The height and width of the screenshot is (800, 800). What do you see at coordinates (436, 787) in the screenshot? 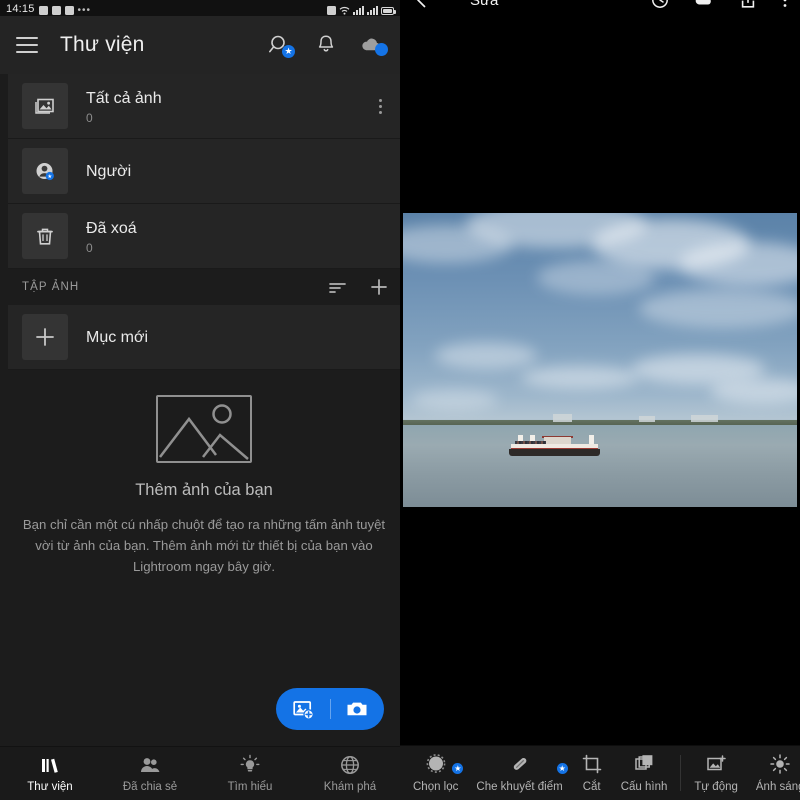
I see `tool-label: Chọn lọc` at bounding box center [436, 787].